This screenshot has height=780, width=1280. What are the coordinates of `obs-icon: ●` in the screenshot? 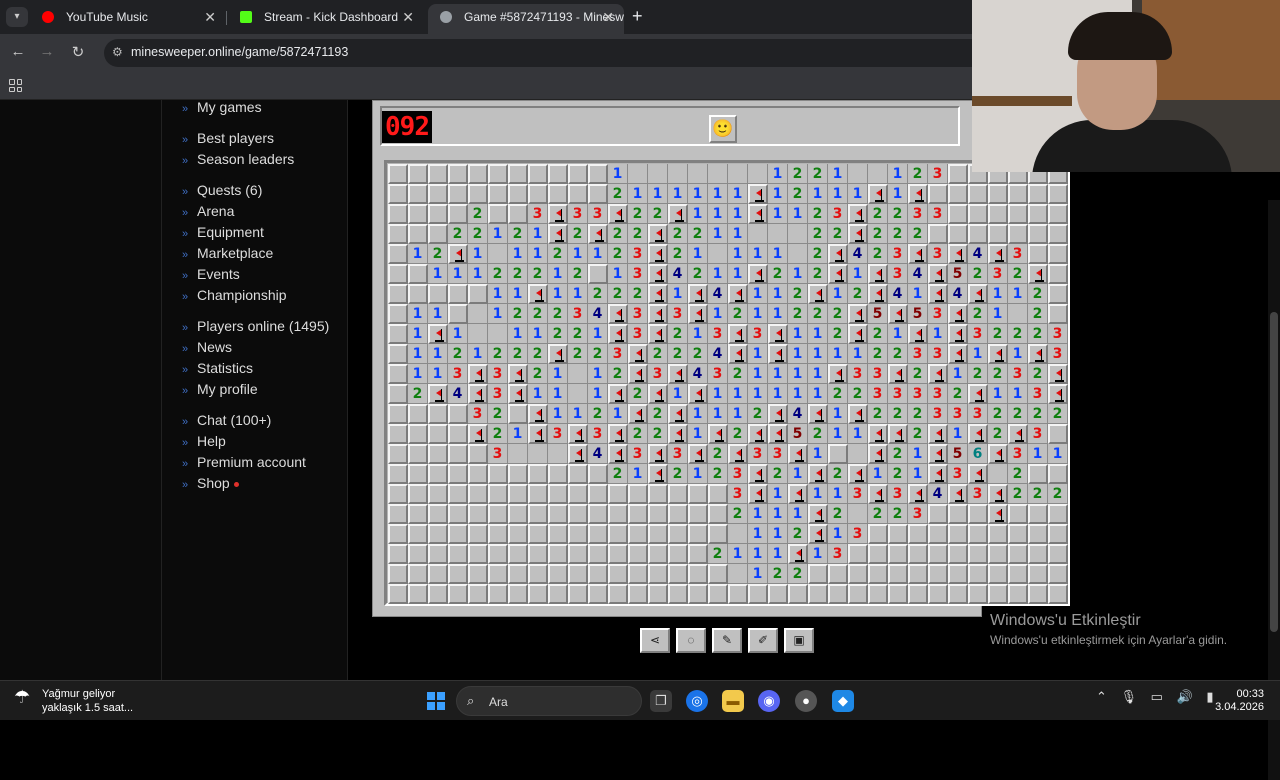 It's located at (806, 701).